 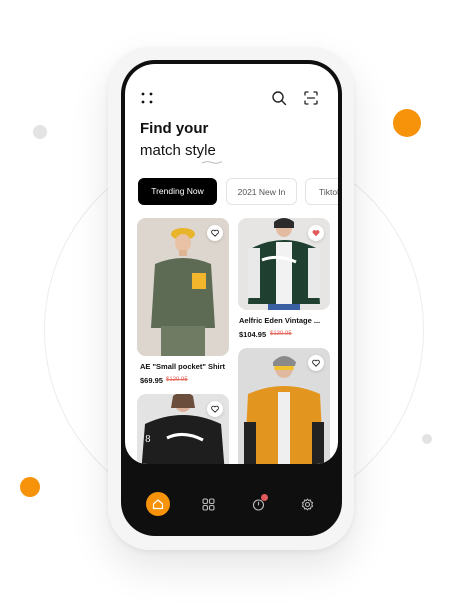 What do you see at coordinates (253, 334) in the screenshot?
I see `product-price: $104.95` at bounding box center [253, 334].